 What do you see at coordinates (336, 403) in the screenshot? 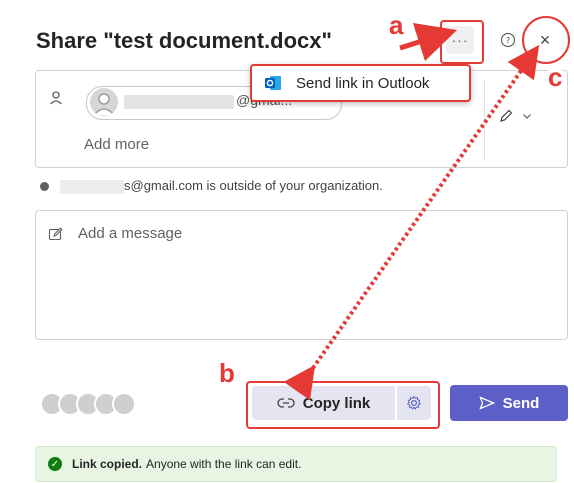
I see `copy-link-label: Copy link` at bounding box center [336, 403].